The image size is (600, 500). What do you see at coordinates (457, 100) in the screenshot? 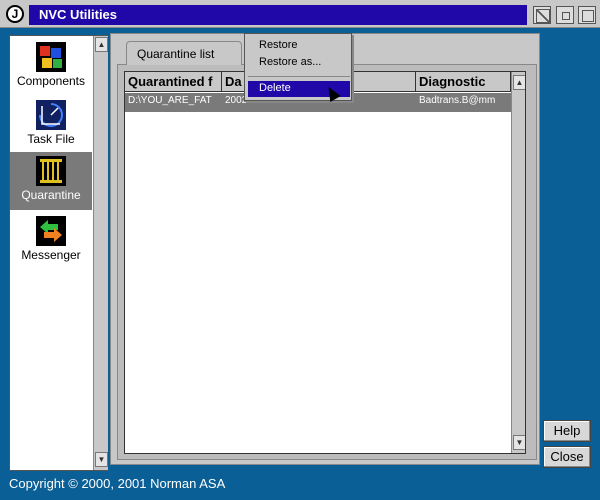
I see `cell-diagnostic: Badtrans.B@mm` at bounding box center [457, 100].